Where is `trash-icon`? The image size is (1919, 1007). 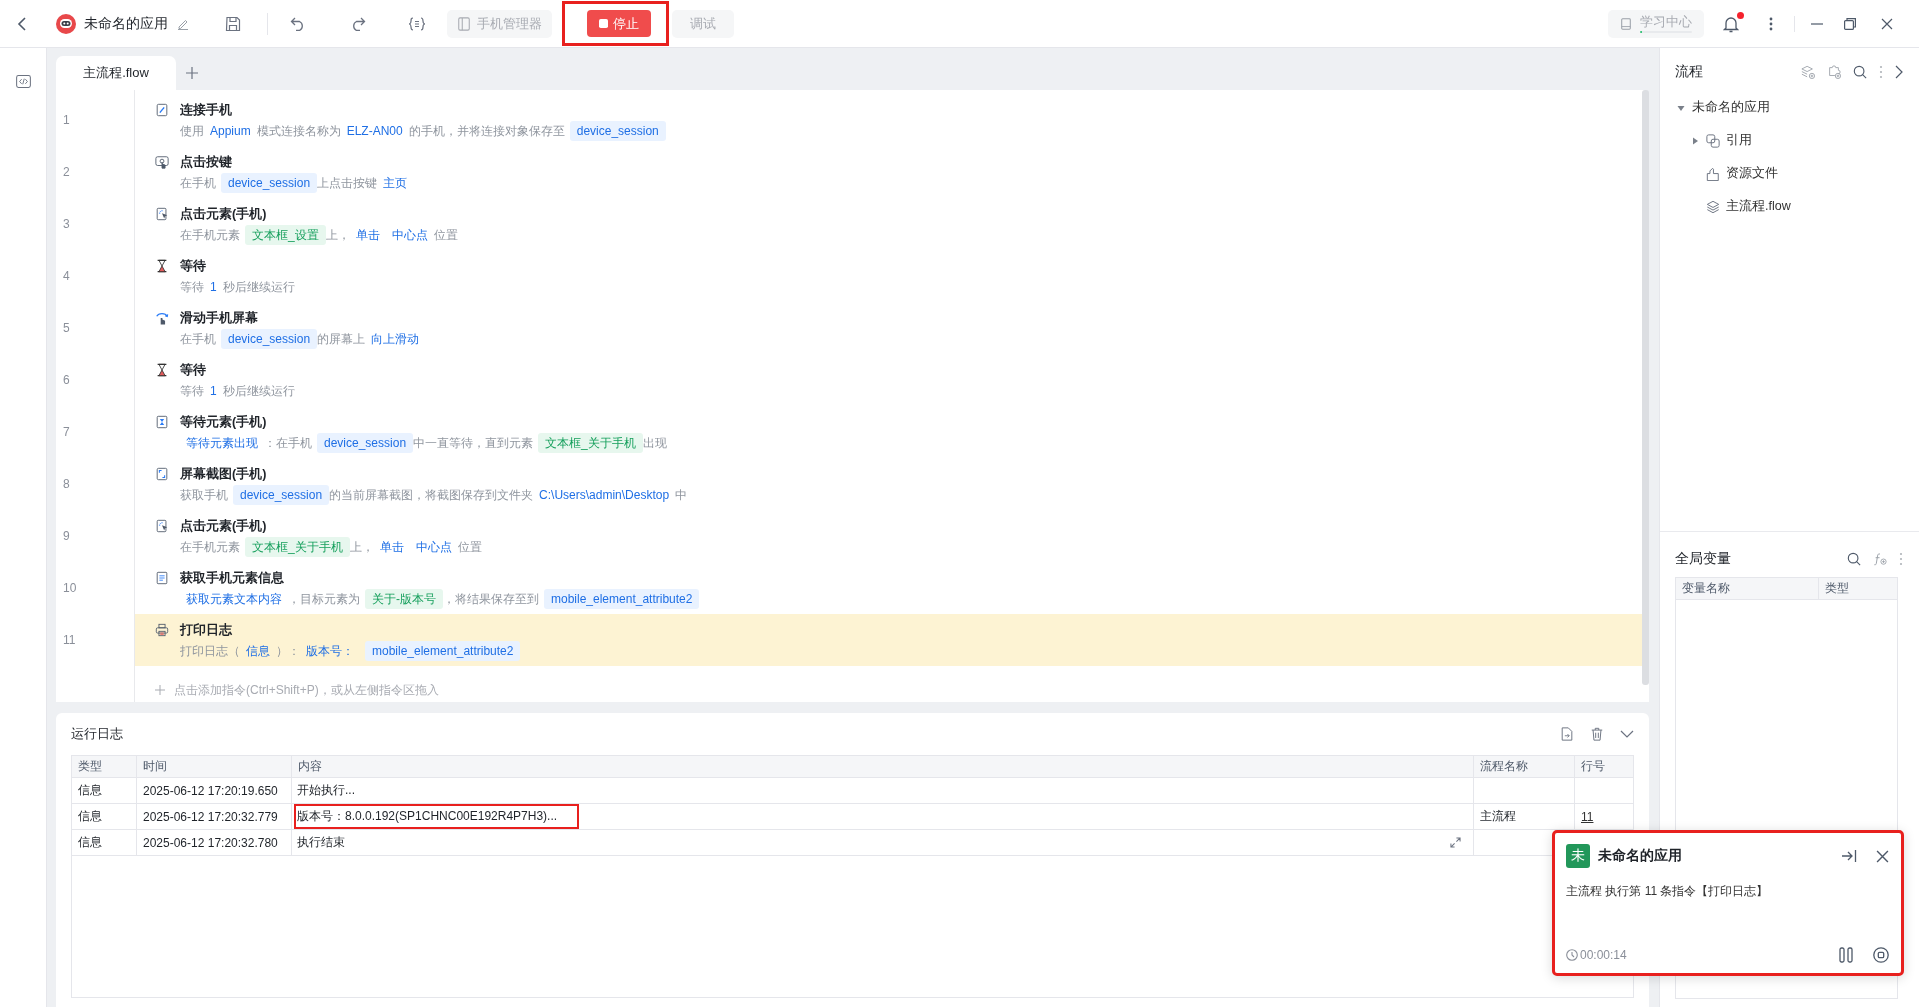
trash-icon is located at coordinates (1597, 734).